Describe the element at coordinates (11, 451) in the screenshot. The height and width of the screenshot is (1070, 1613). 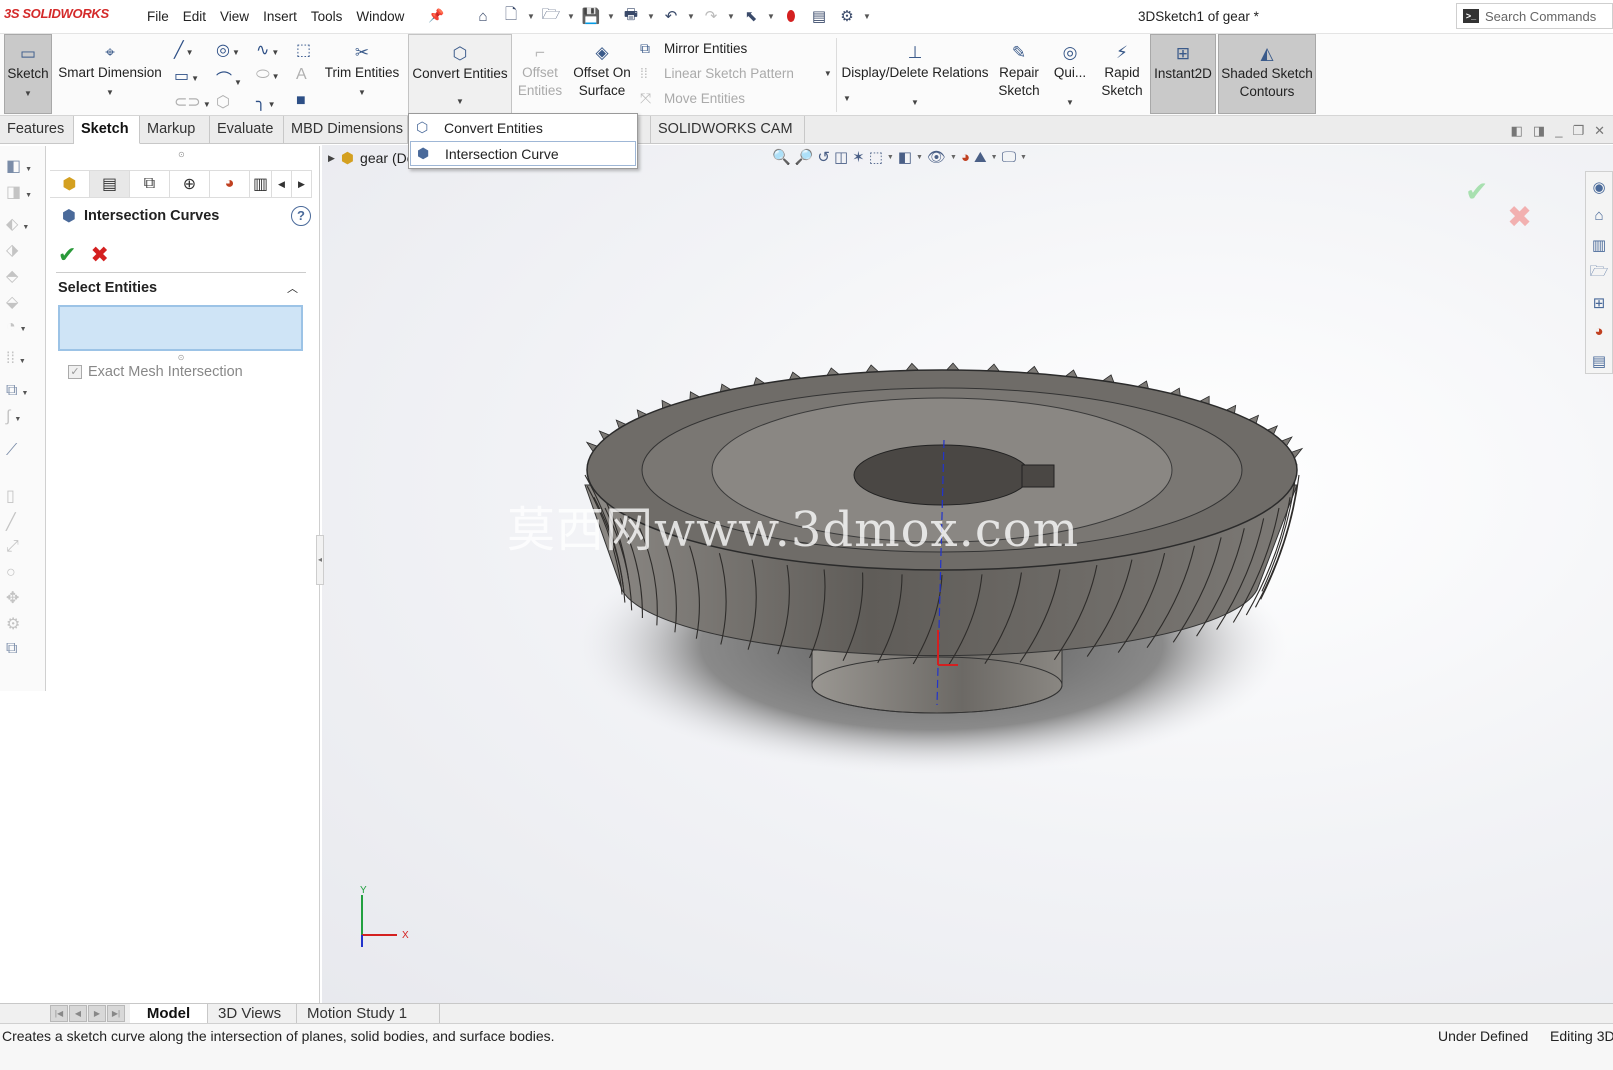
I see `instant3d-icon: ⟋` at that location.